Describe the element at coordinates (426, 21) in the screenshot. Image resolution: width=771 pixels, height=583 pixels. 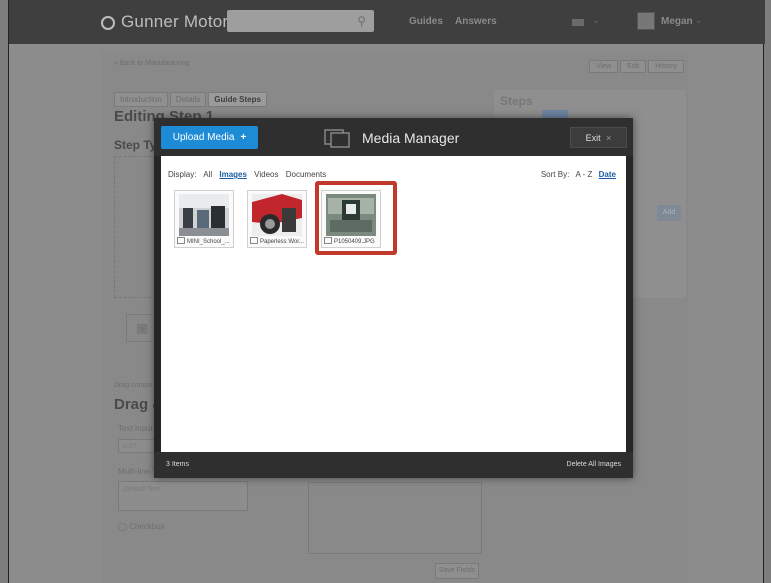
I see `nav-guides: Guides` at that location.